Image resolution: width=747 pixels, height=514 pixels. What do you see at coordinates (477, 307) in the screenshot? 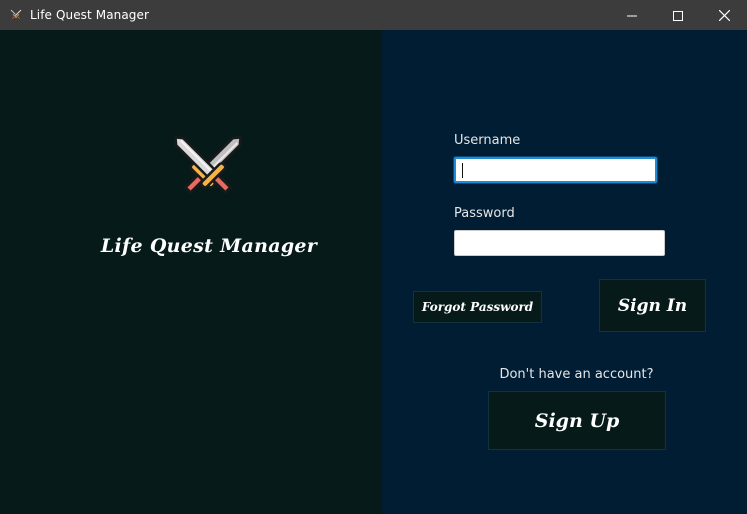
I see `forgot-password-button: Forgot Password` at bounding box center [477, 307].